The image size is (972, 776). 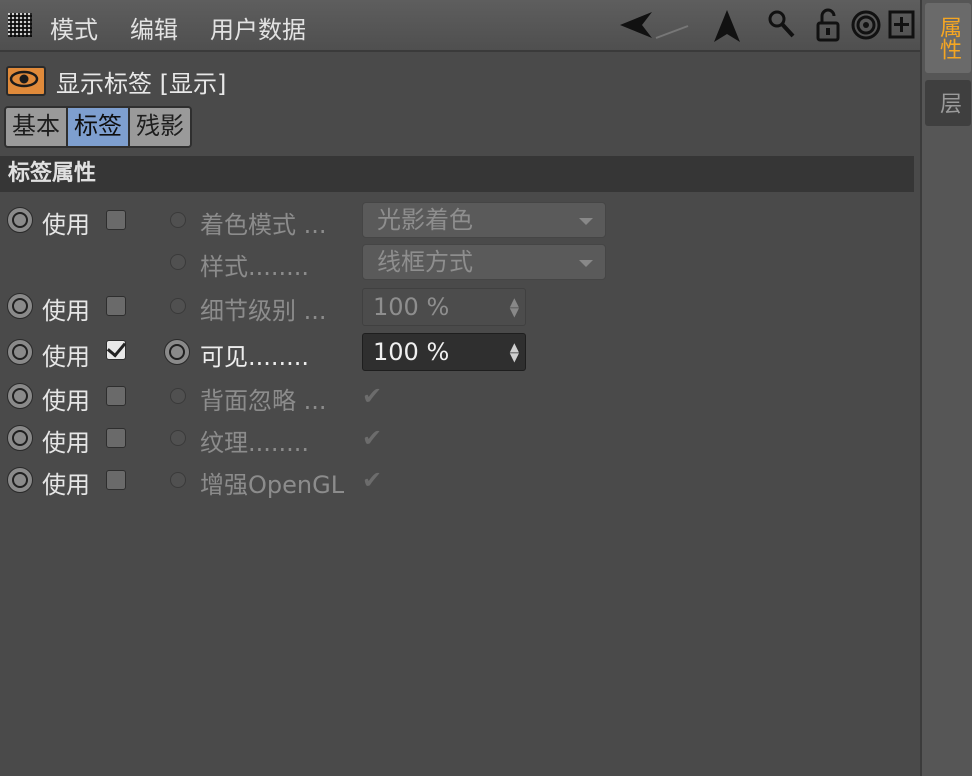 I want to click on style-dropdown: 线框方式, so click(x=484, y=262).